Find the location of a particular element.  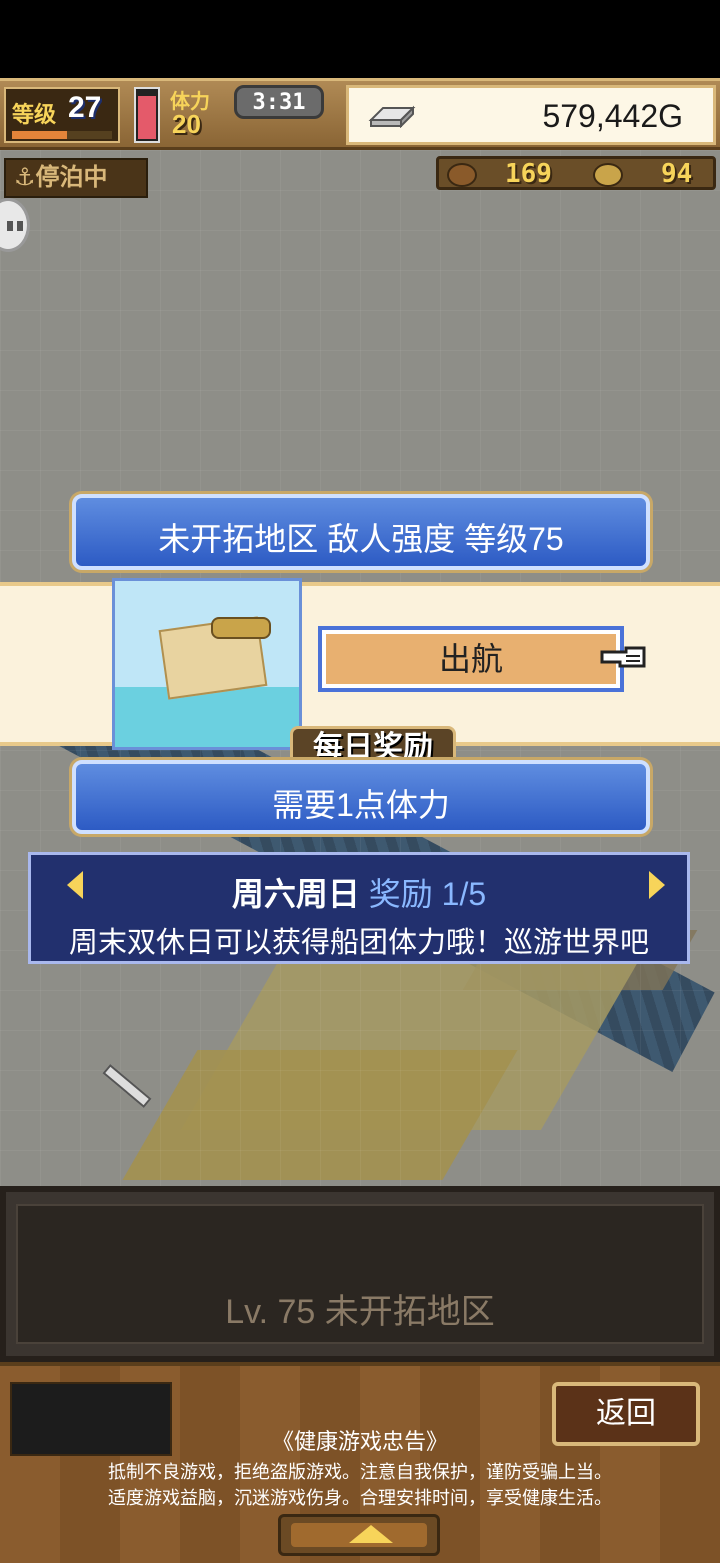

area-info-inner: Lv. 75 未开拓地区 is located at coordinates (360, 1274).